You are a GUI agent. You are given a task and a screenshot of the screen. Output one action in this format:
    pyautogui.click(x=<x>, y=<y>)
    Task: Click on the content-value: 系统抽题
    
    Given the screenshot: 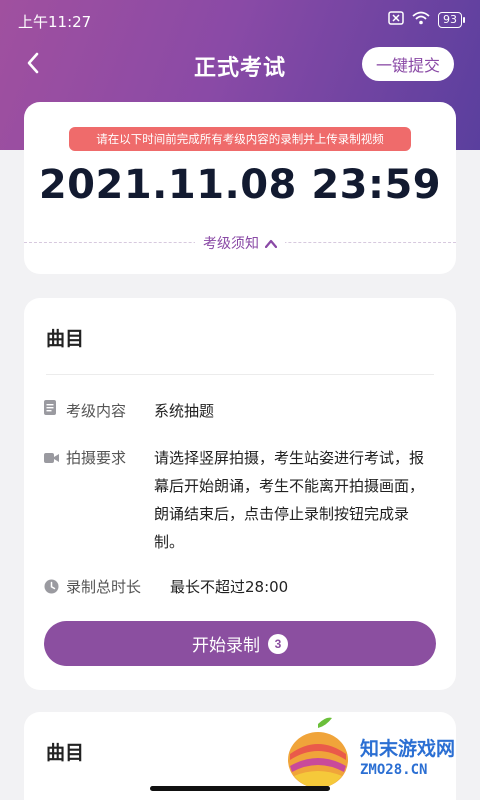 What is the action you would take?
    pyautogui.click(x=184, y=411)
    